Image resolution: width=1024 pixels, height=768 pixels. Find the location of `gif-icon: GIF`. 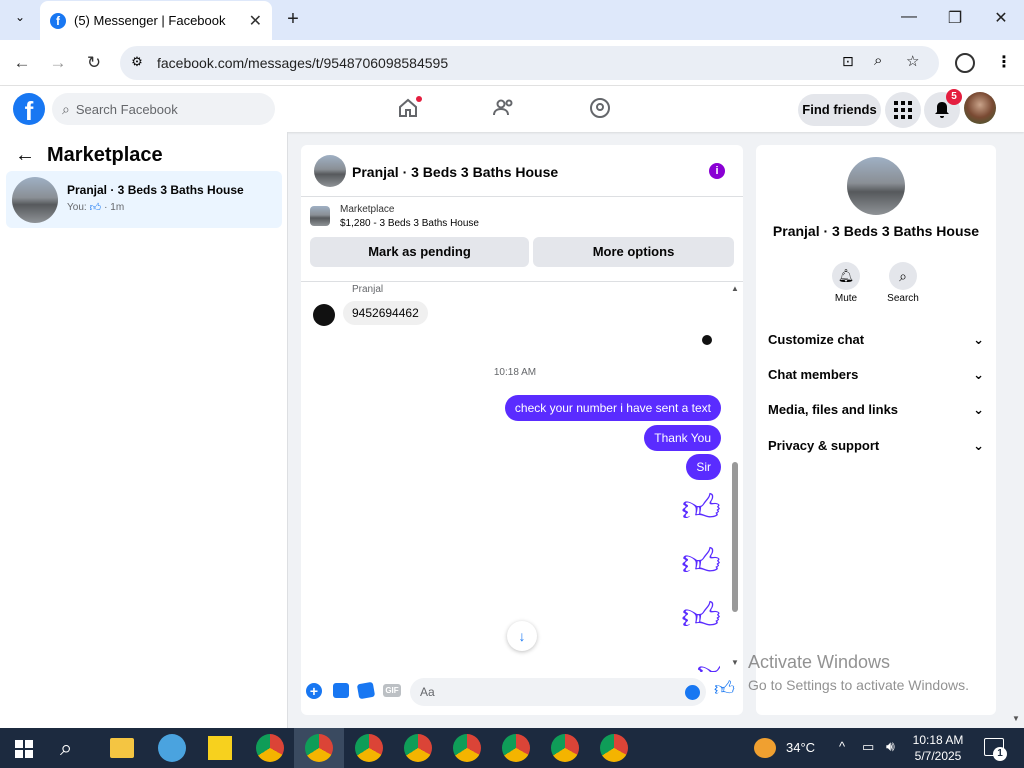

gif-icon: GIF is located at coordinates (392, 690).